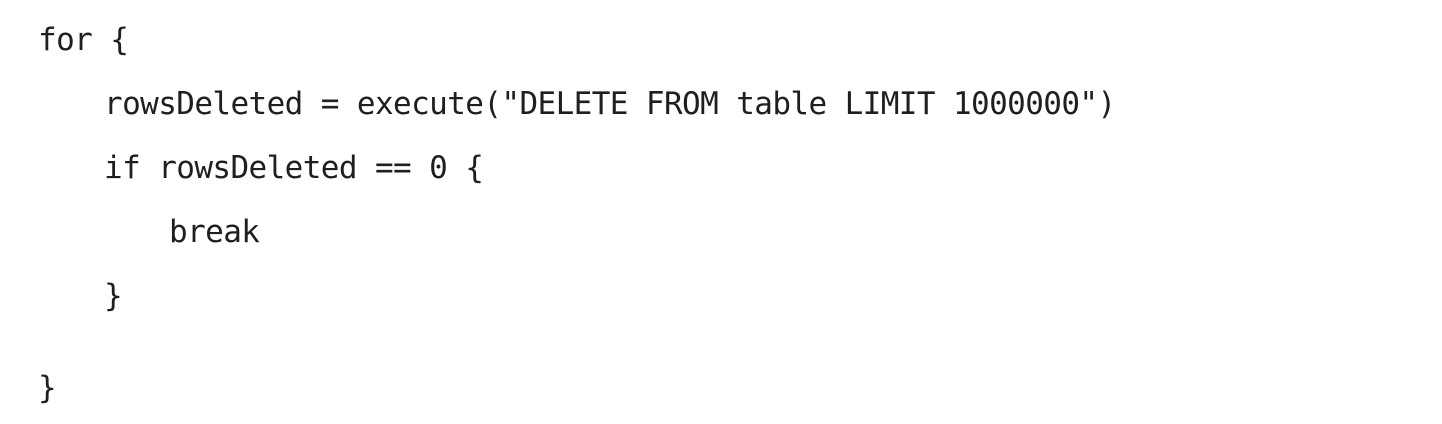  What do you see at coordinates (113, 296) in the screenshot?
I see `code-line-if-close: }` at bounding box center [113, 296].